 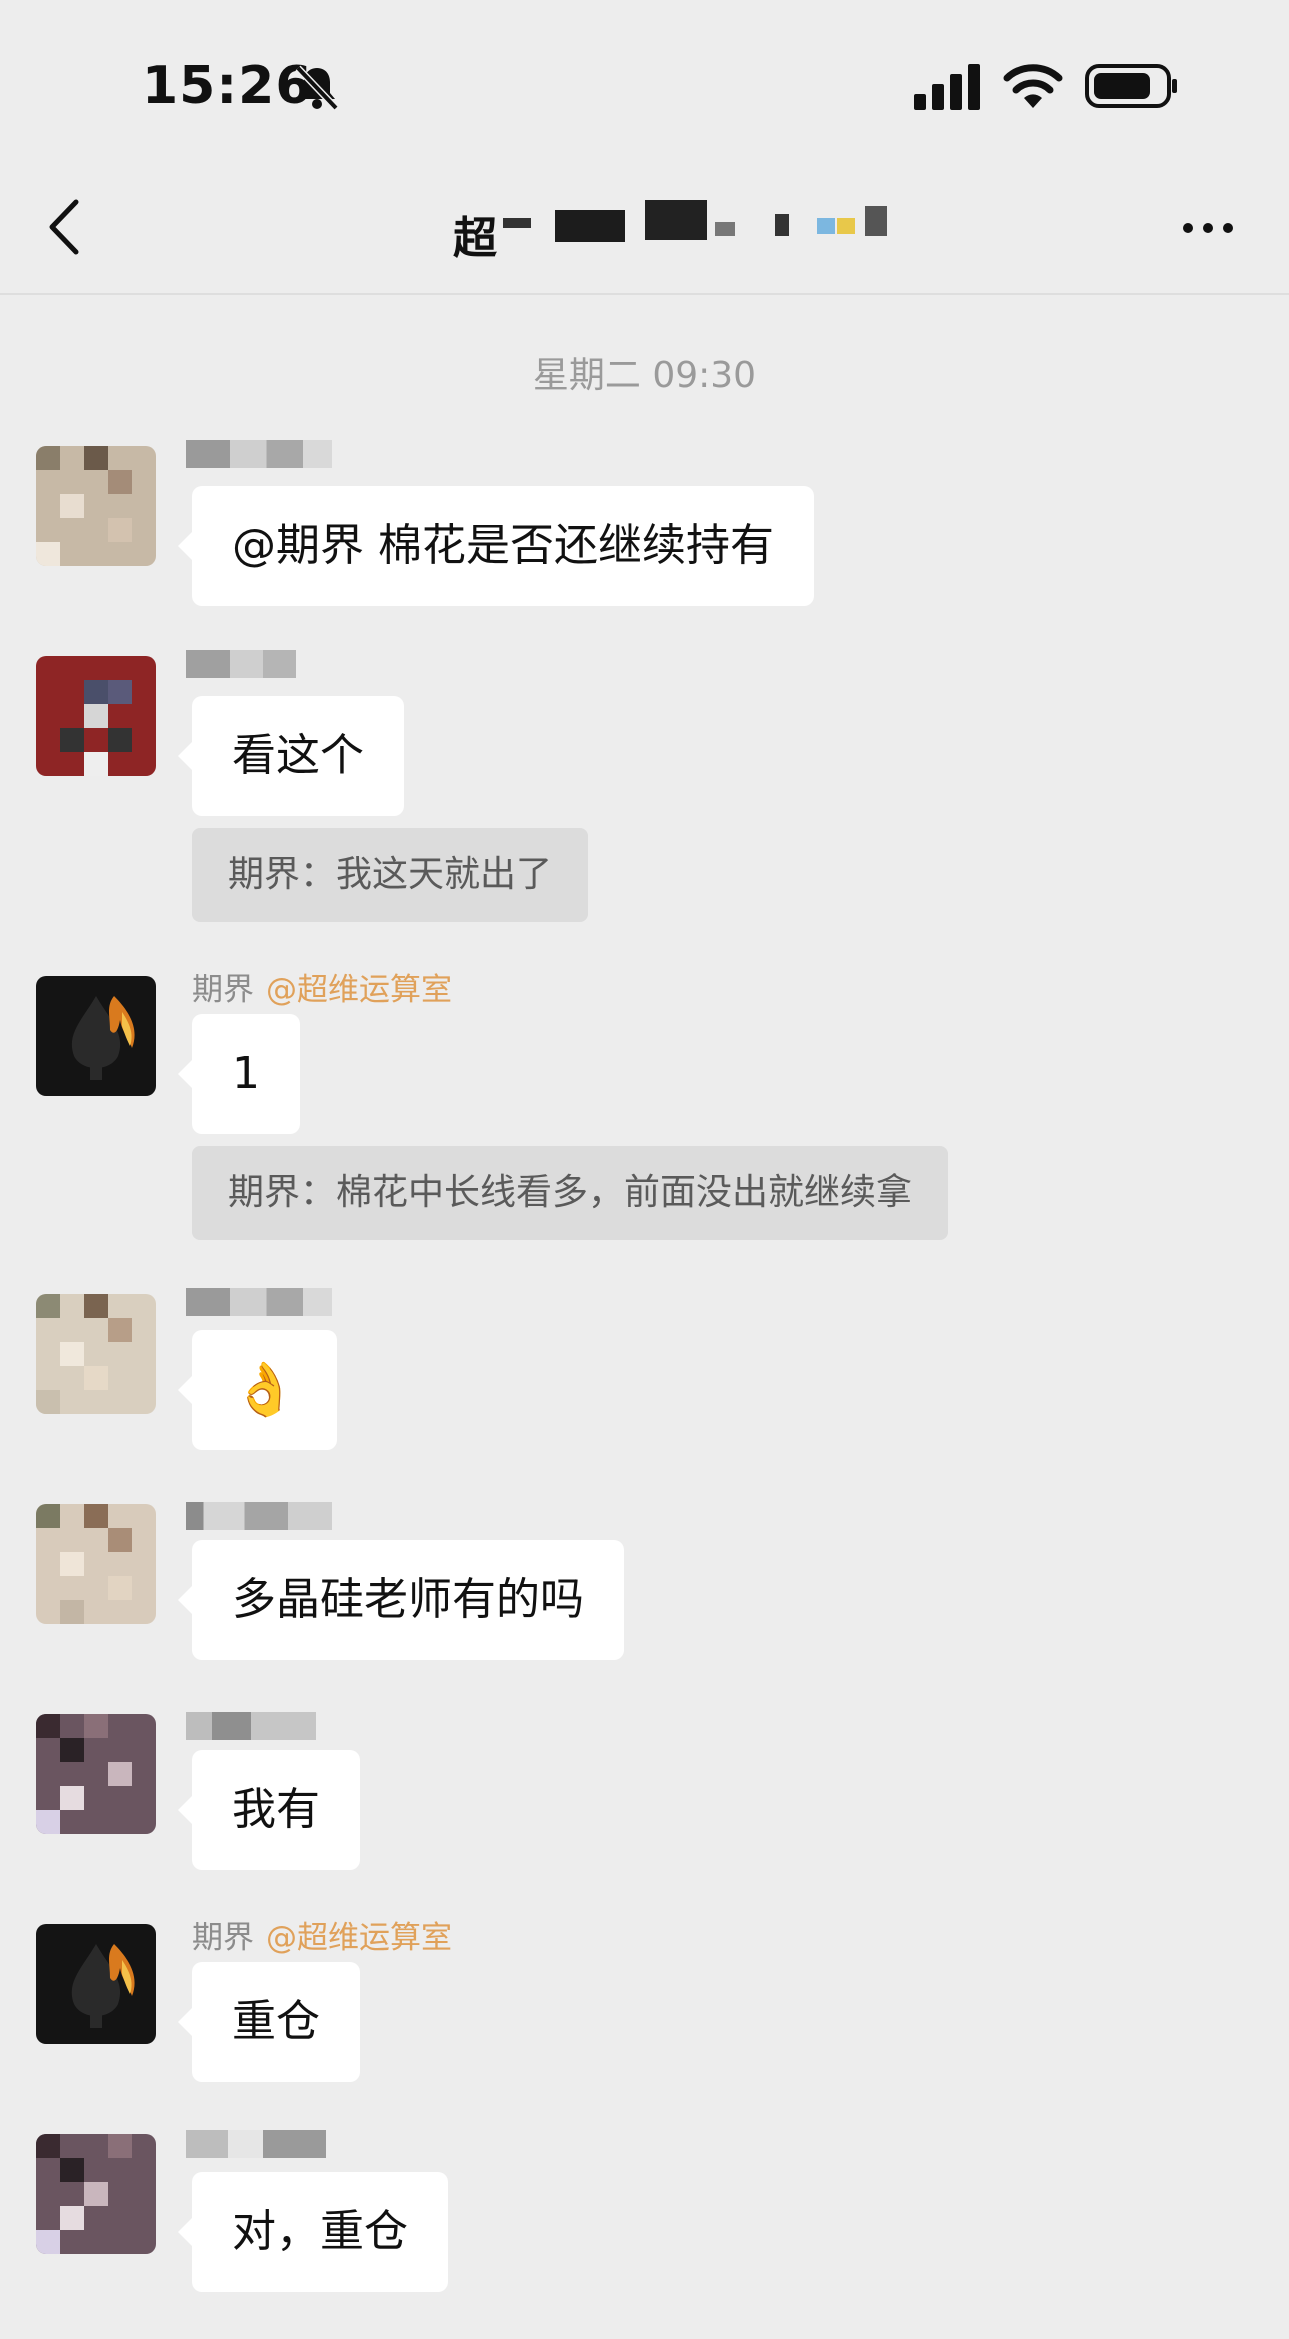 I want to click on chat-title: 超, so click(x=705, y=231).